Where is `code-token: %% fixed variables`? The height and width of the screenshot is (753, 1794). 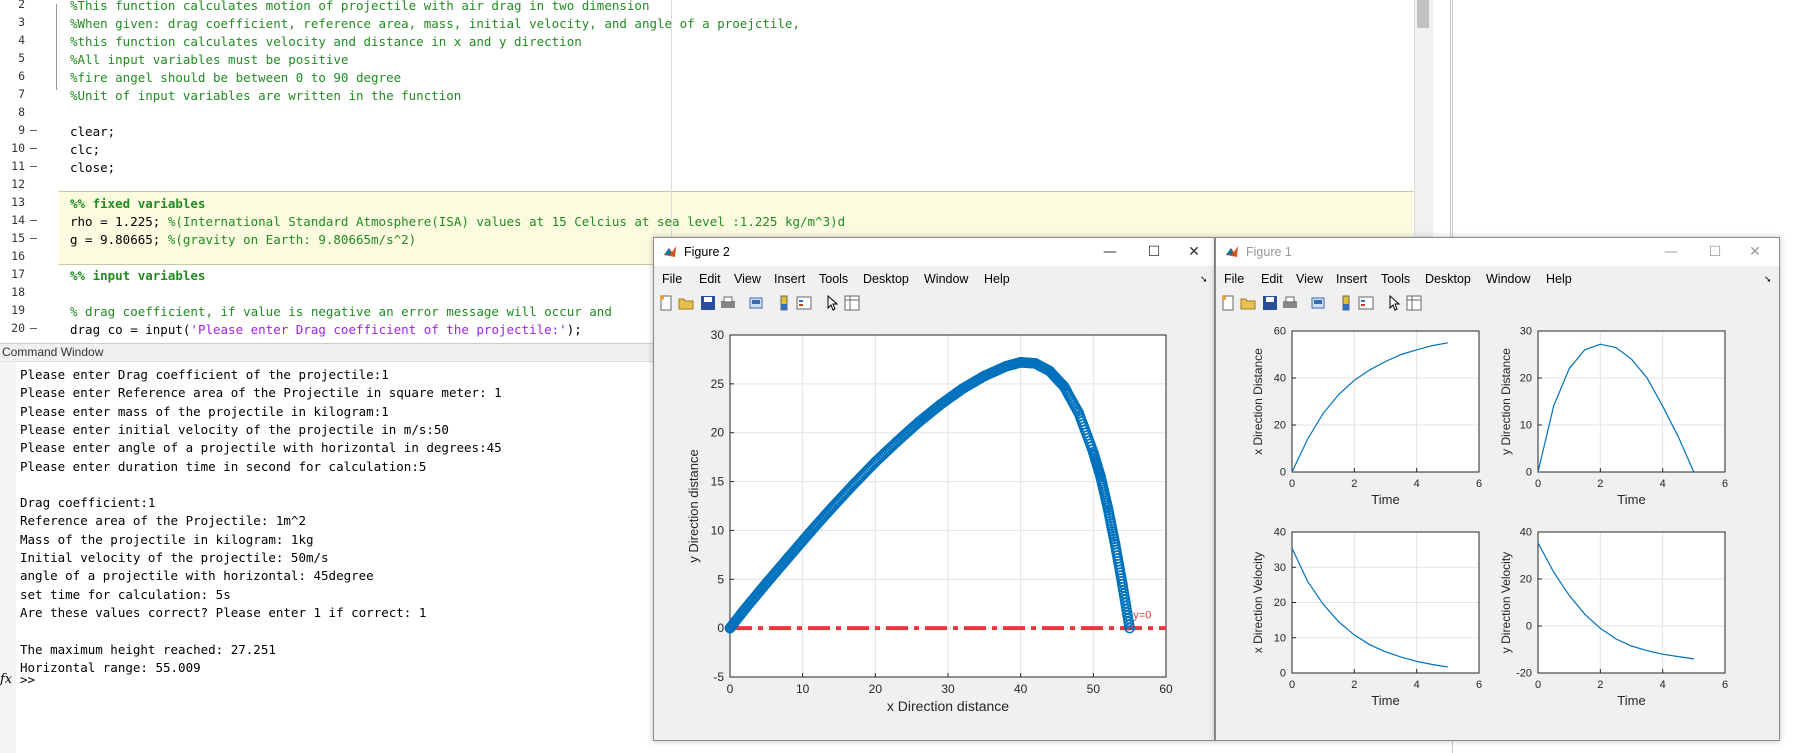
code-token: %% fixed variables is located at coordinates (138, 203).